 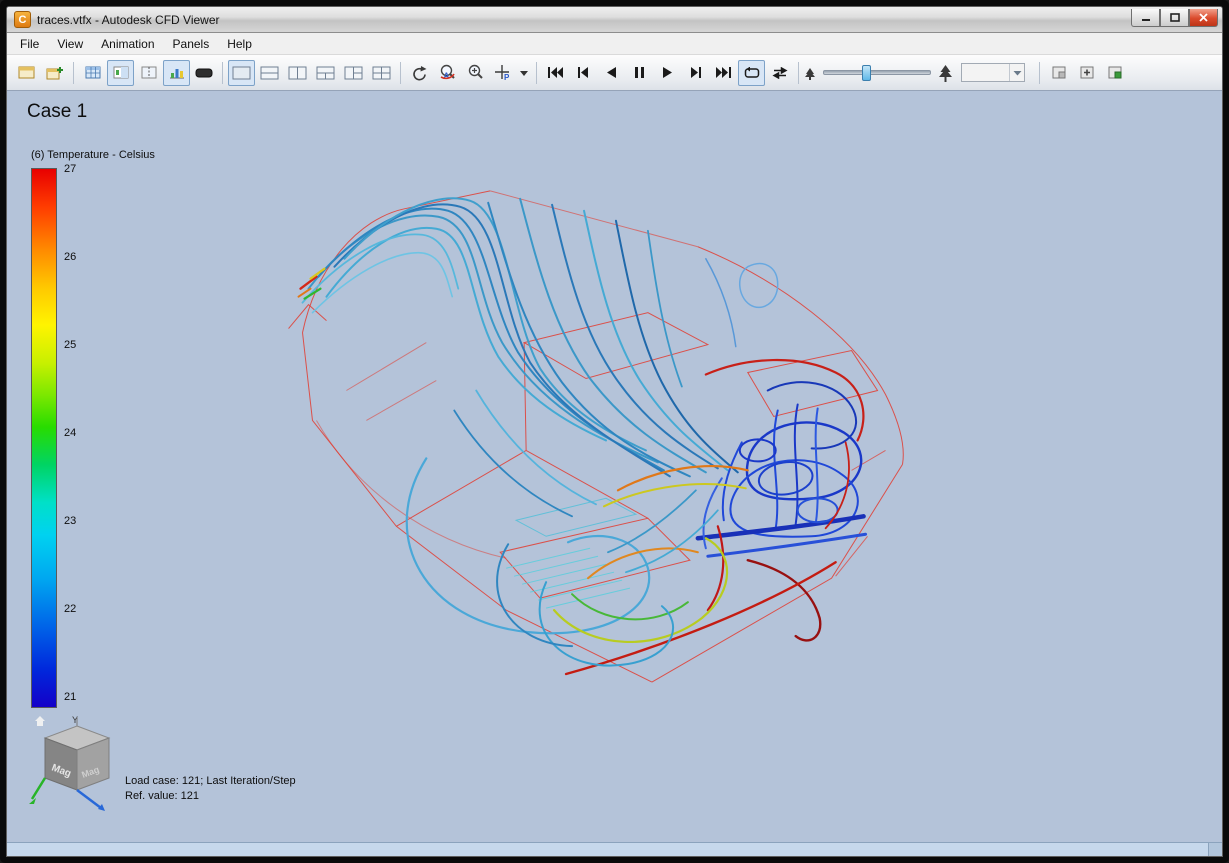 What do you see at coordinates (162, 796) in the screenshot?
I see `status-line-ref-value: Ref. value: 121` at bounding box center [162, 796].